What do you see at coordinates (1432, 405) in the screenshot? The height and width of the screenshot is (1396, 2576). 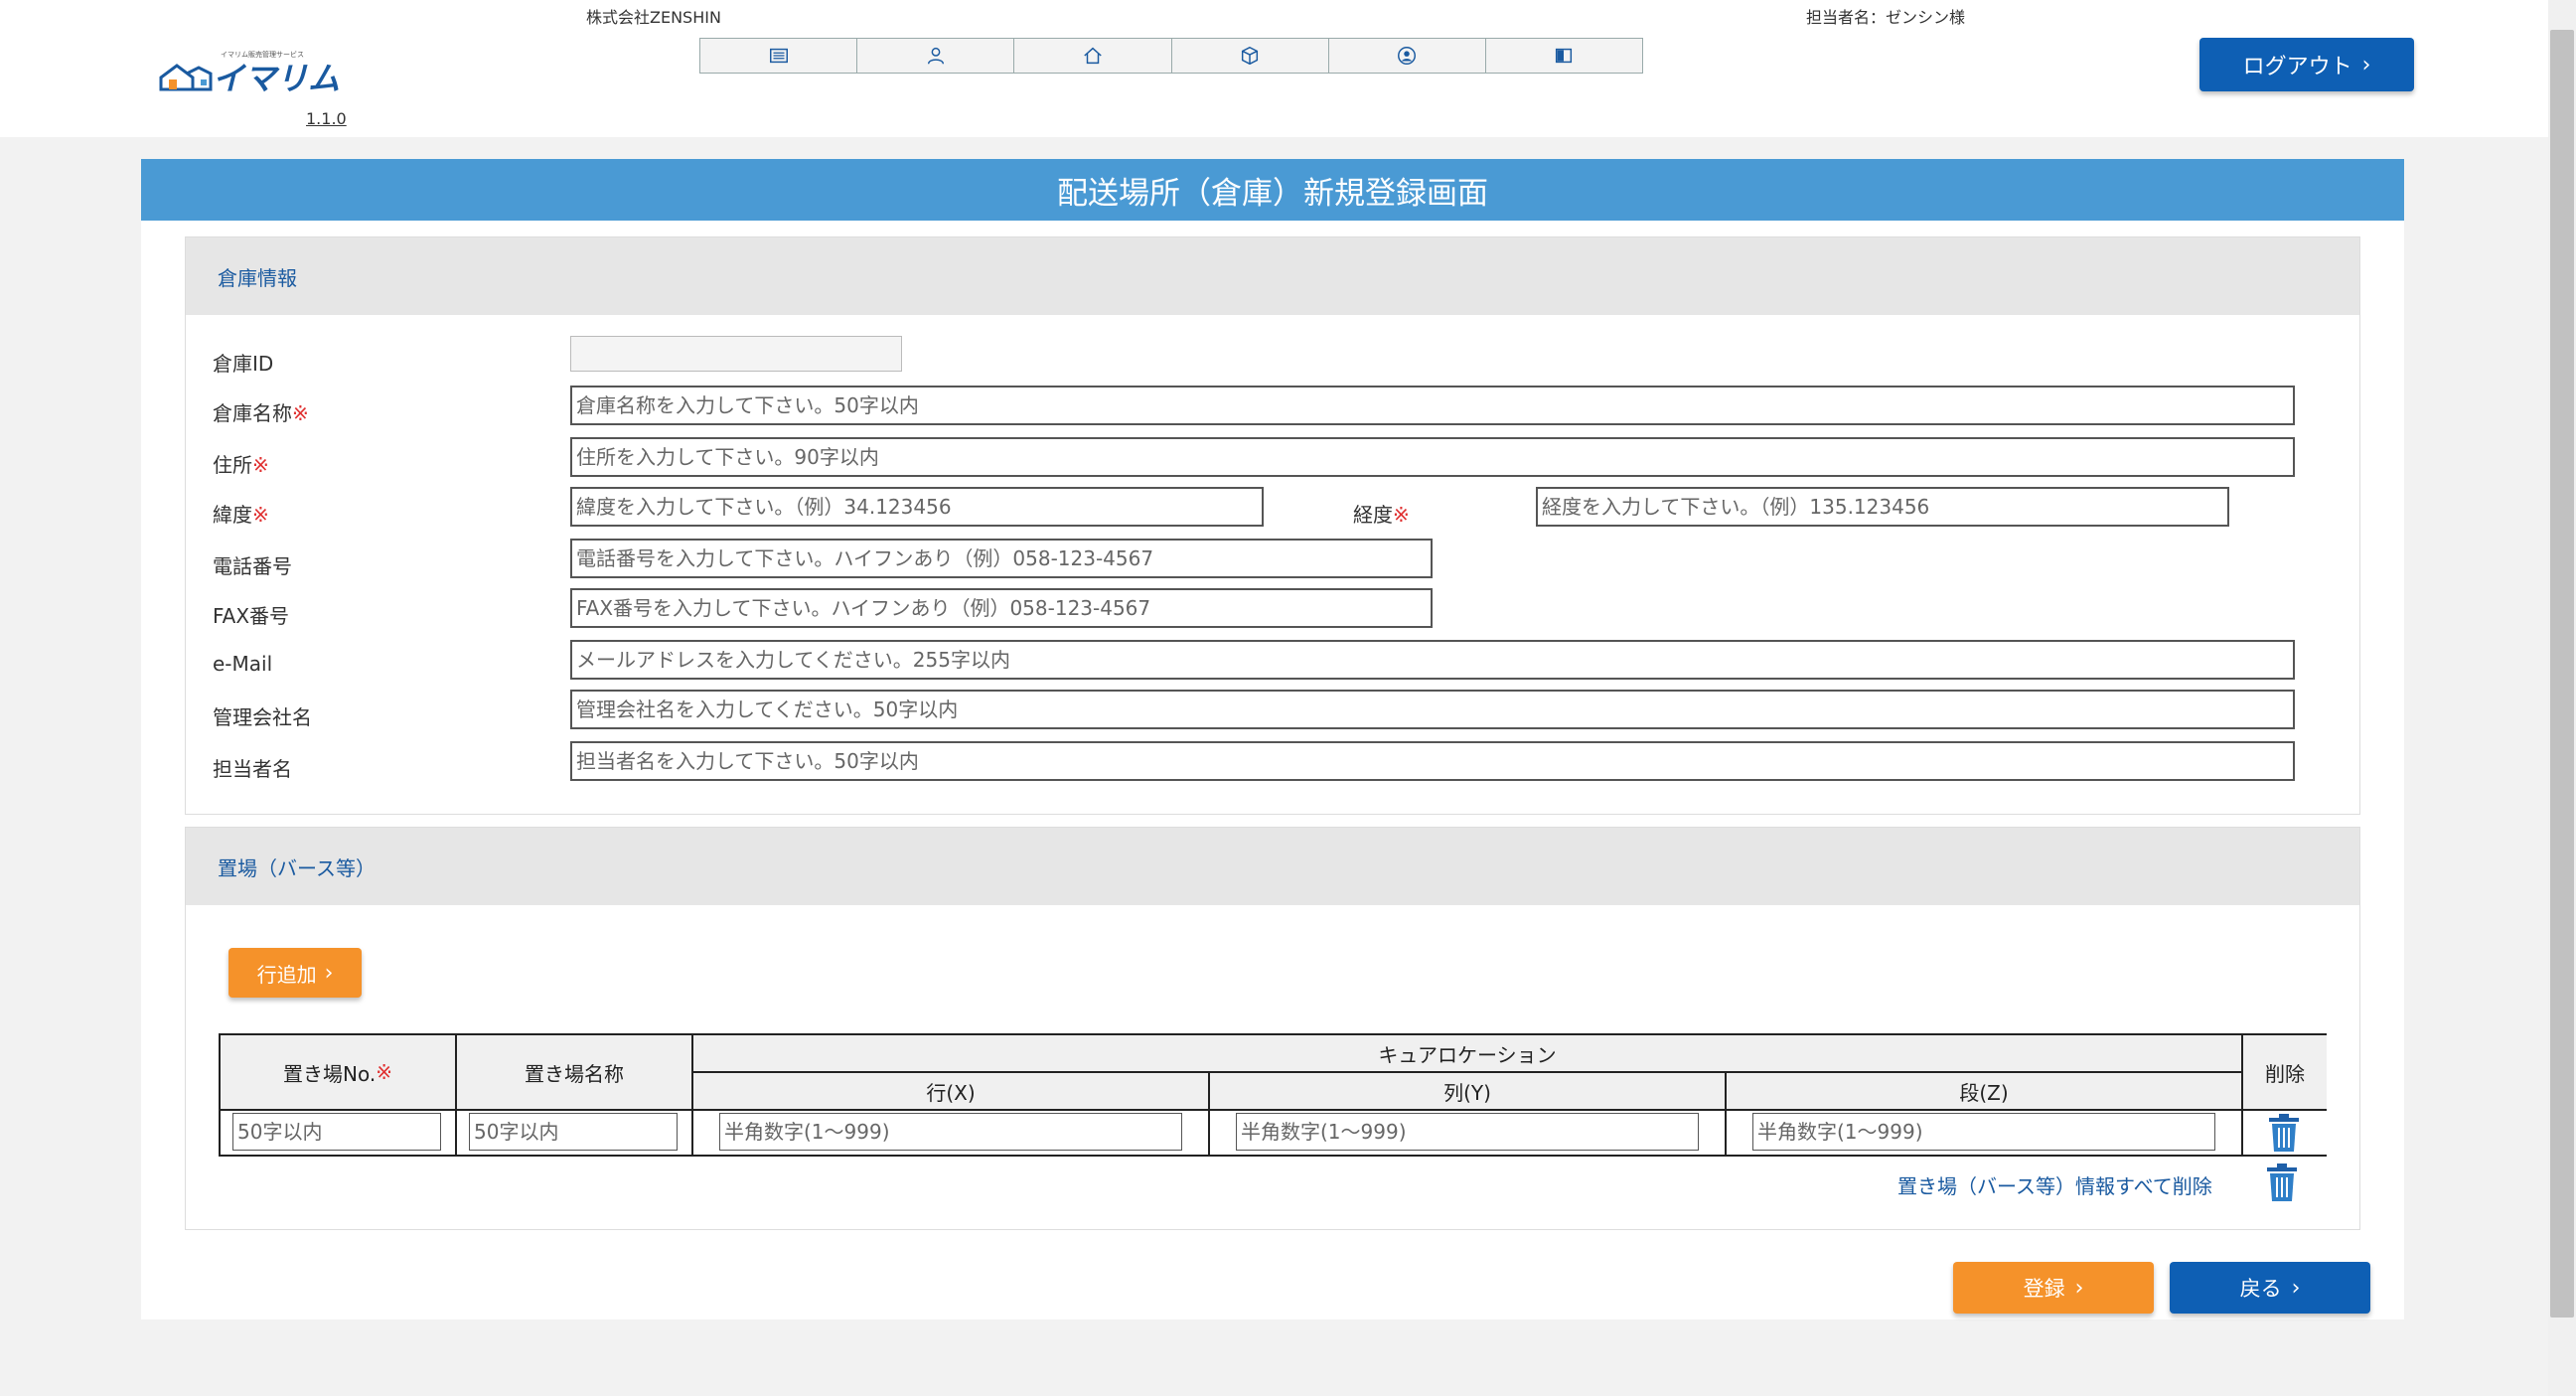 I see `warehouse-name-input` at bounding box center [1432, 405].